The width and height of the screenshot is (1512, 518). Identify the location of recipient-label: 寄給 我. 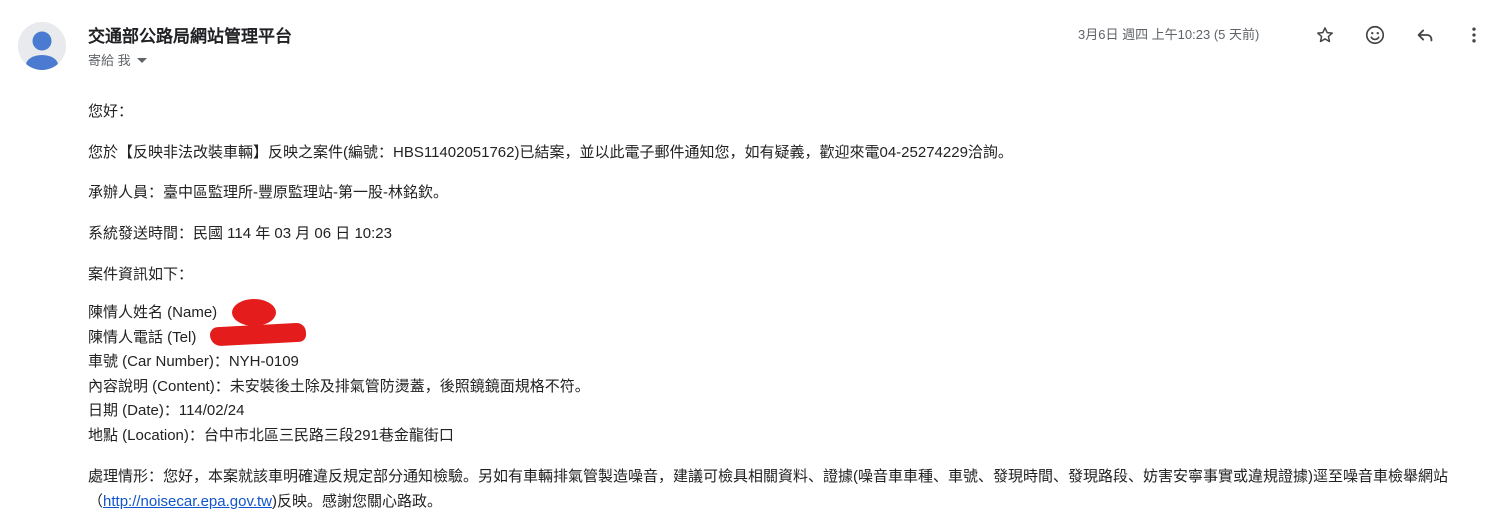
(109, 60).